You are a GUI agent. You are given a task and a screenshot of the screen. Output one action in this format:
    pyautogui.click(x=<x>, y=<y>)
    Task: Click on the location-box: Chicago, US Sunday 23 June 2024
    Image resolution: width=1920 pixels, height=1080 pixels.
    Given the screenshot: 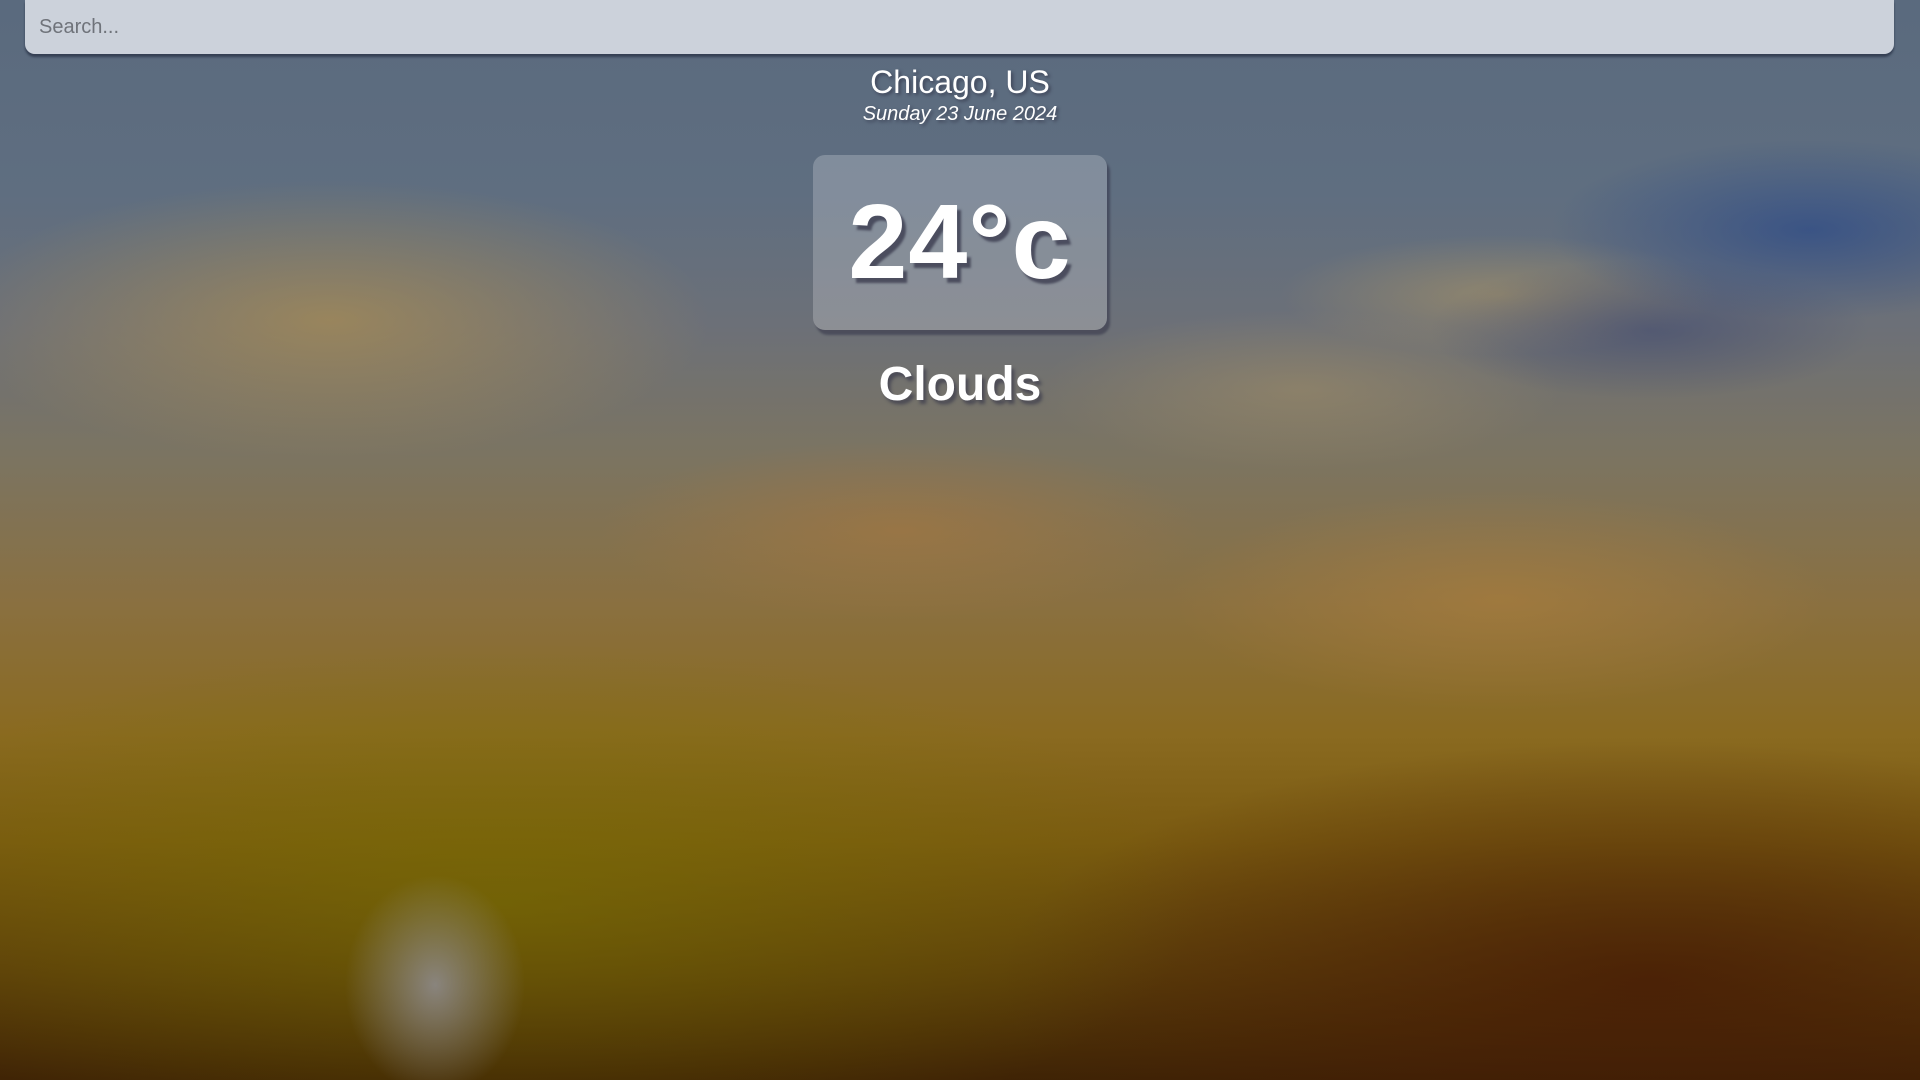 What is the action you would take?
    pyautogui.click(x=960, y=94)
    